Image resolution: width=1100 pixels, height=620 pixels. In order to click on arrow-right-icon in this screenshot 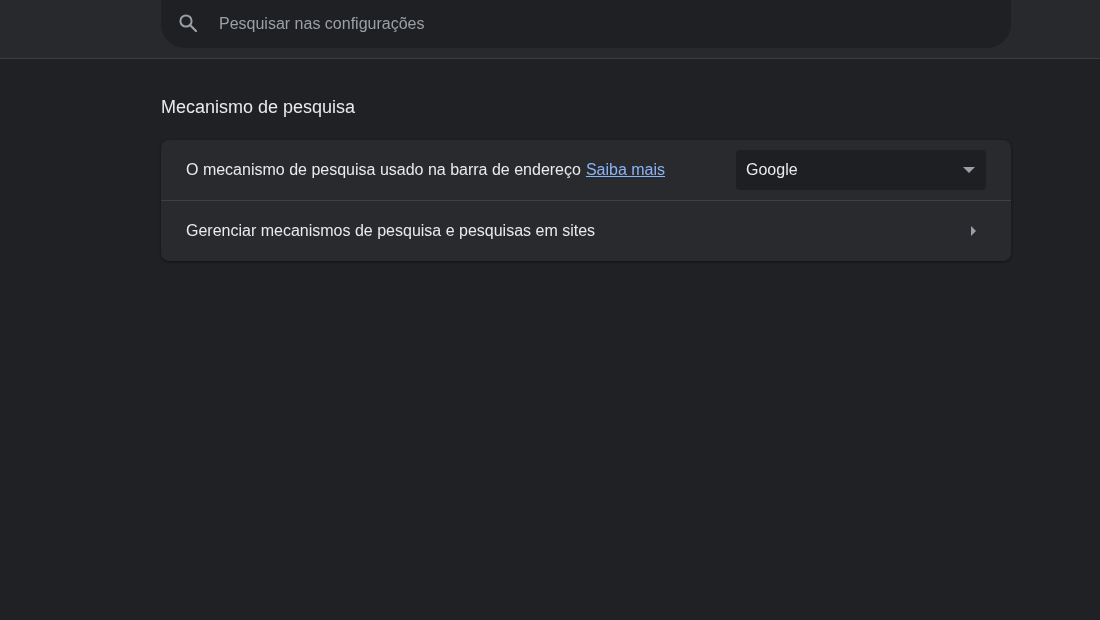, I will do `click(973, 231)`.